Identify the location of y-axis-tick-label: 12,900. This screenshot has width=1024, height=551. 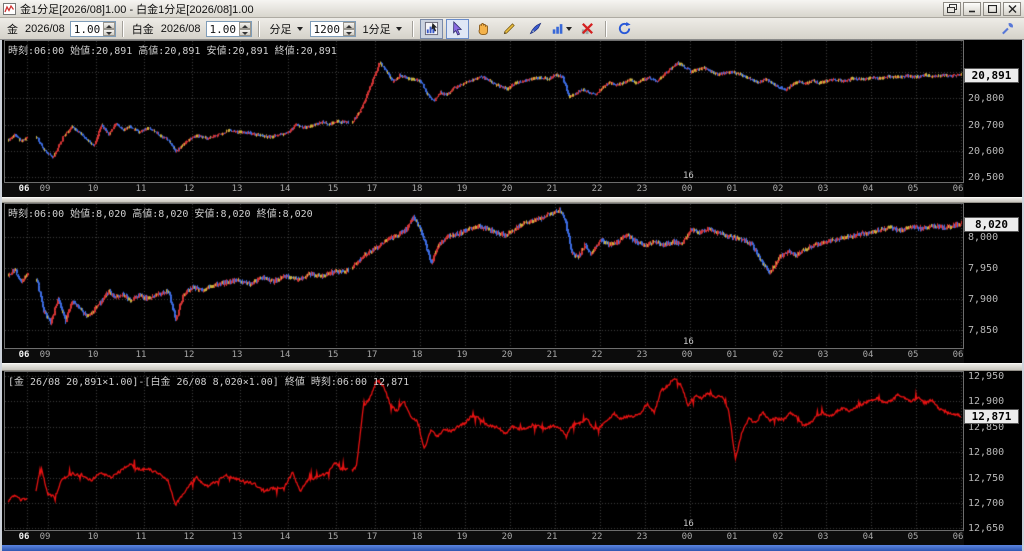
(986, 402).